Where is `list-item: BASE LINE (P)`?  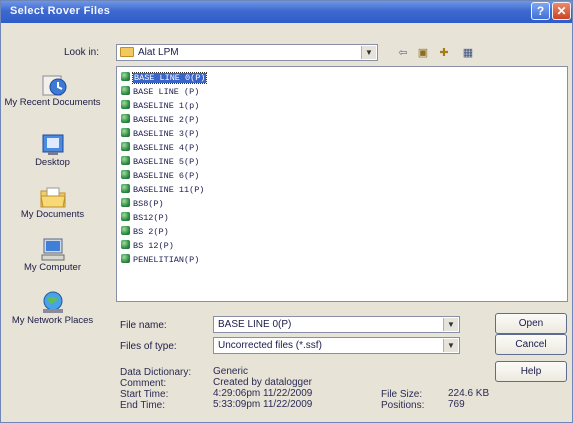 list-item: BASE LINE (P) is located at coordinates (160, 91).